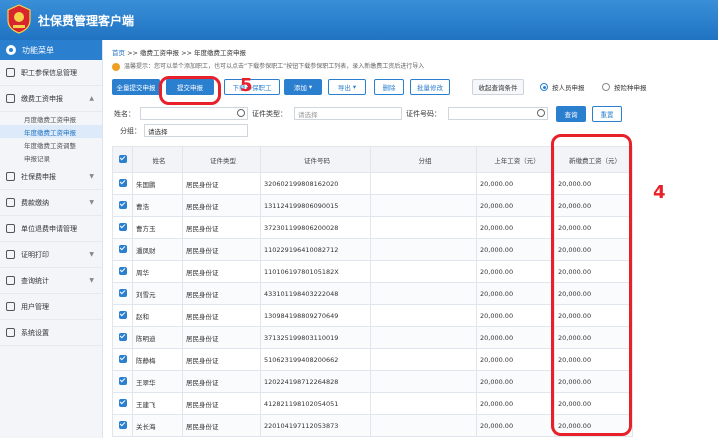 The height and width of the screenshot is (438, 718). Describe the element at coordinates (51, 281) in the screenshot. I see `sidebar-item-query: 查询统计 ▼` at that location.